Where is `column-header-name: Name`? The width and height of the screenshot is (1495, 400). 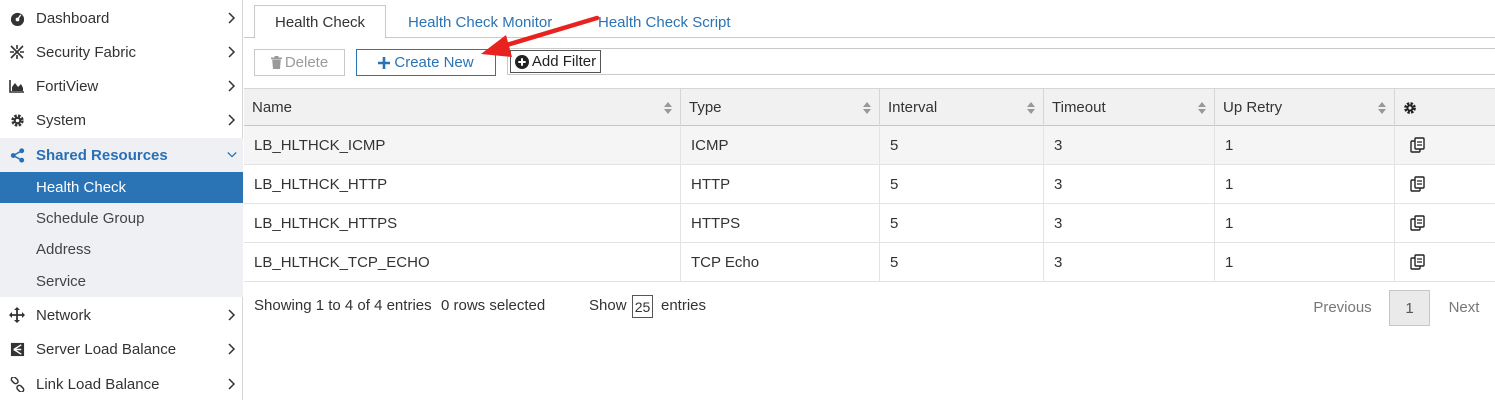
column-header-name: Name is located at coordinates (462, 107).